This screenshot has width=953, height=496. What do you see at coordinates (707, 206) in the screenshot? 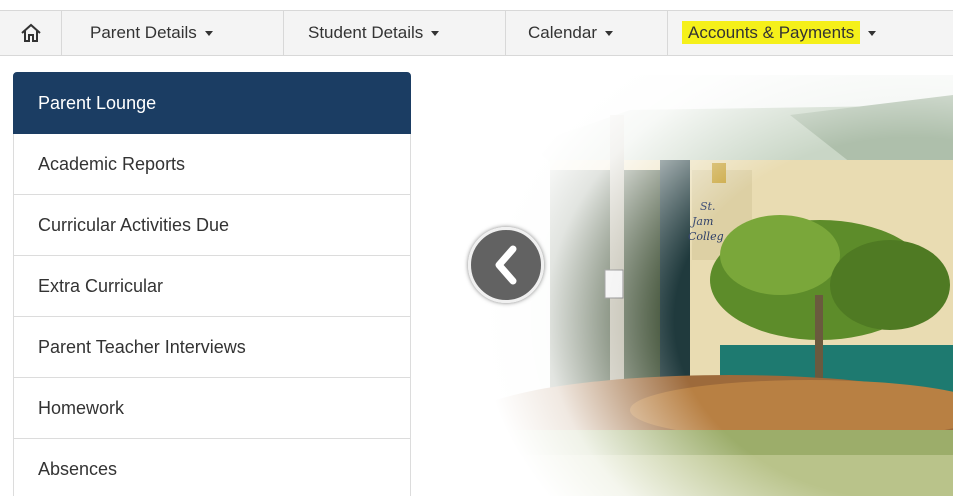
I see `svg-text: St.` at bounding box center [707, 206].